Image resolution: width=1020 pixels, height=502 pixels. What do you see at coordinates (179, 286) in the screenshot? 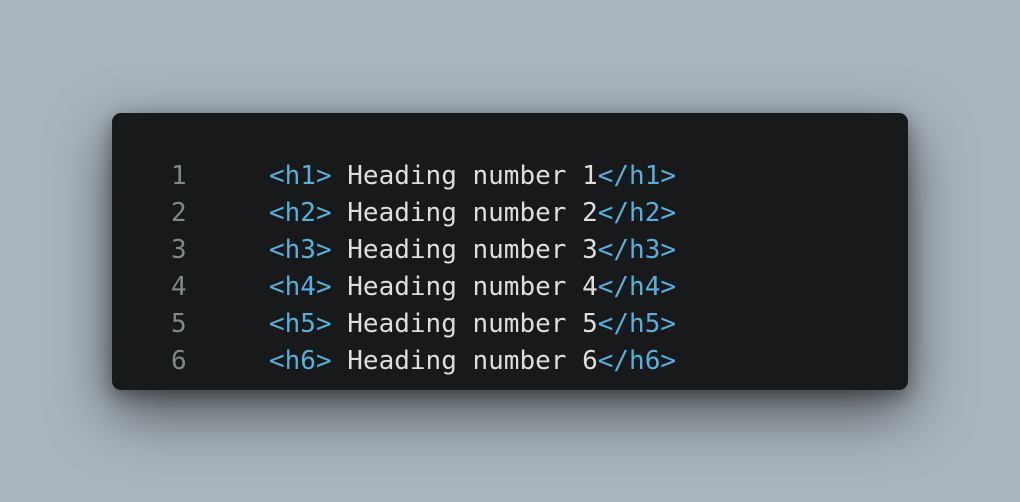
I see `line-number: 4` at bounding box center [179, 286].